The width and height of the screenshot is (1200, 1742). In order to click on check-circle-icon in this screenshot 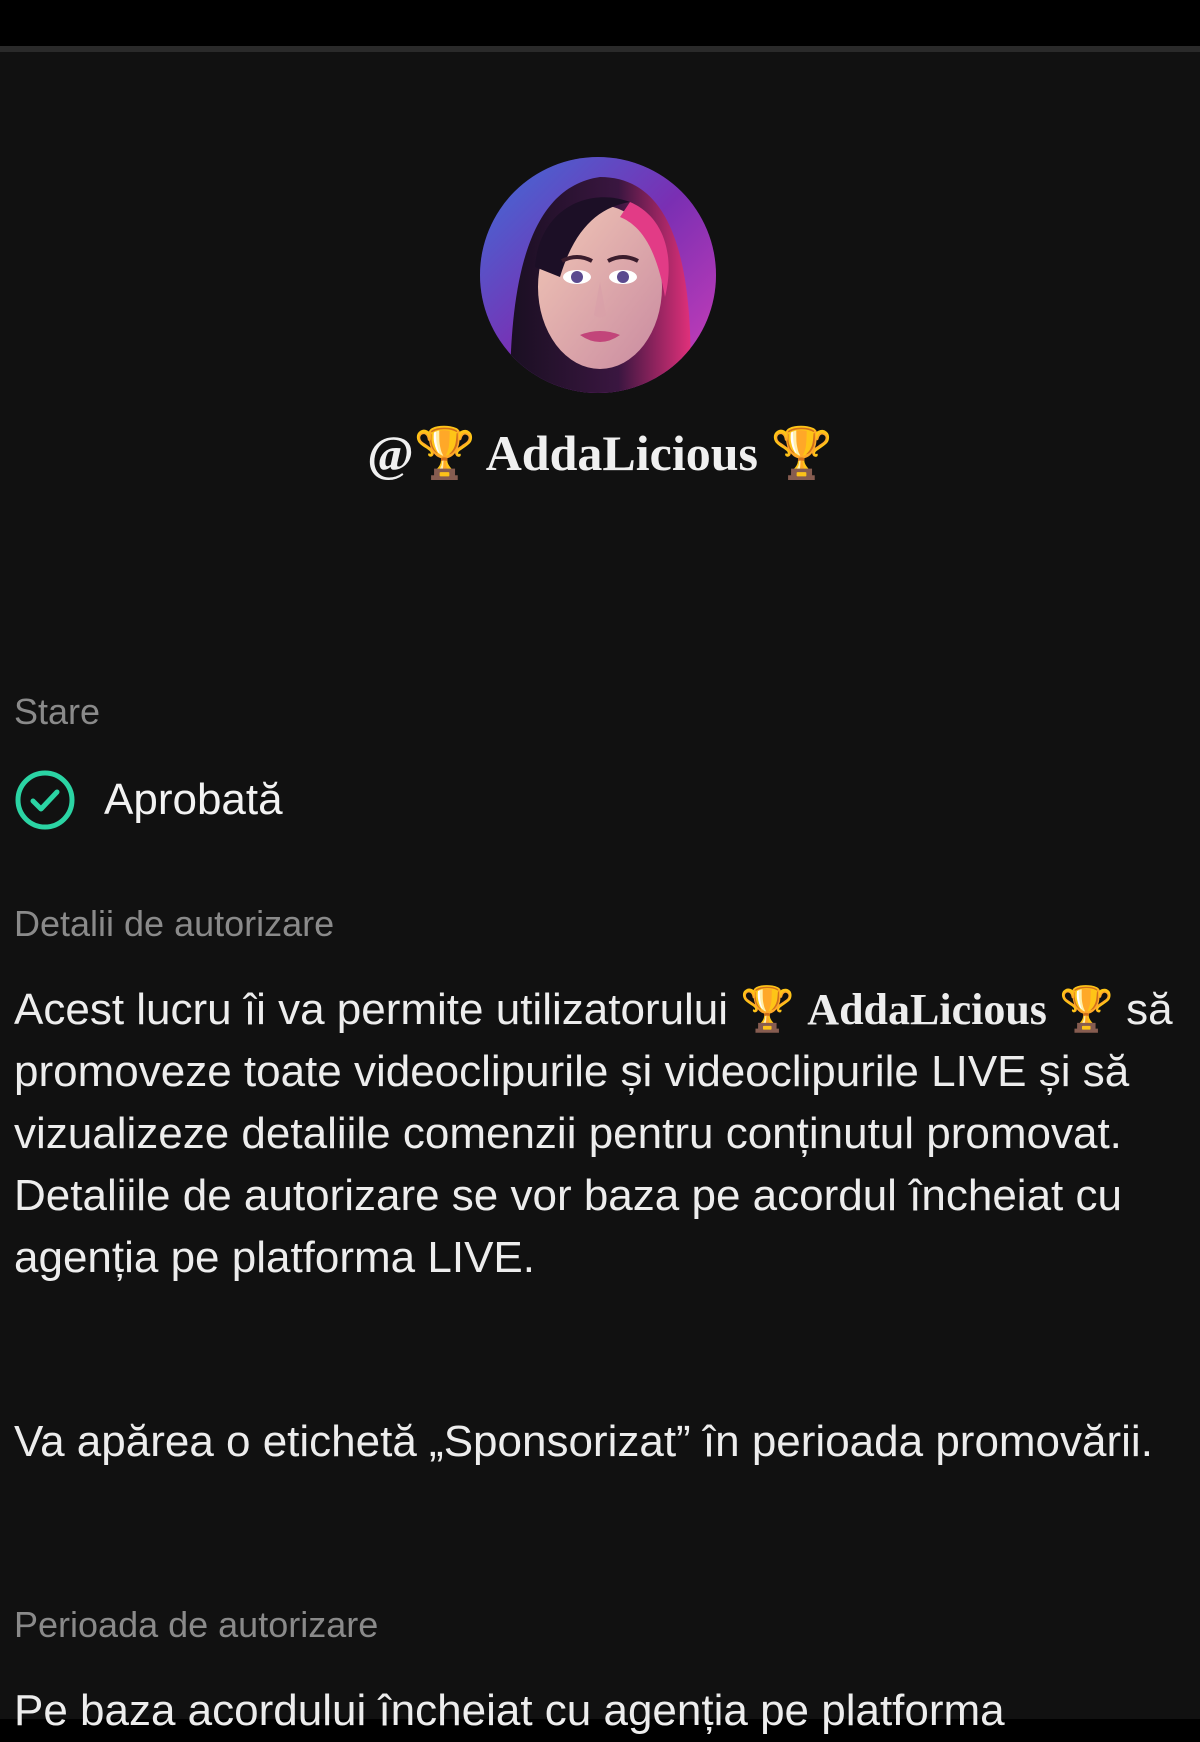, I will do `click(45, 800)`.